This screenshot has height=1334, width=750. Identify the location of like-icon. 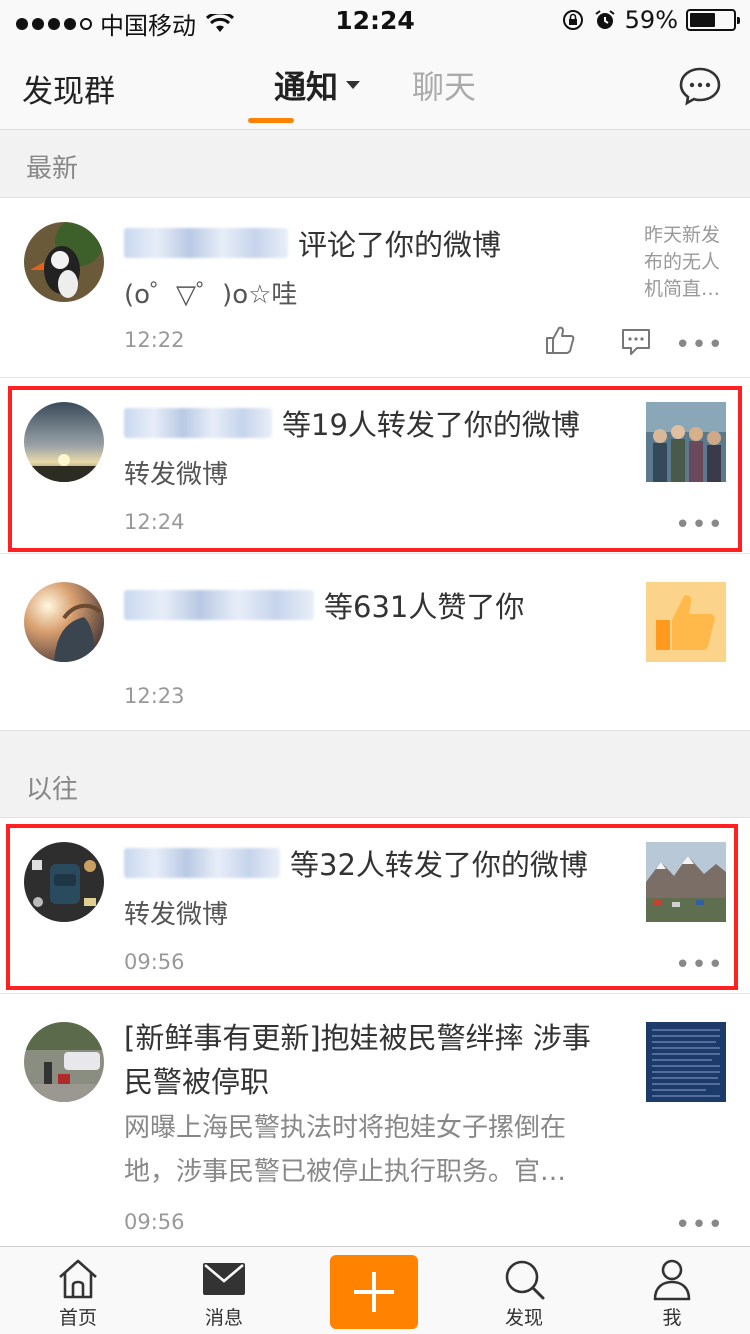
(560, 340).